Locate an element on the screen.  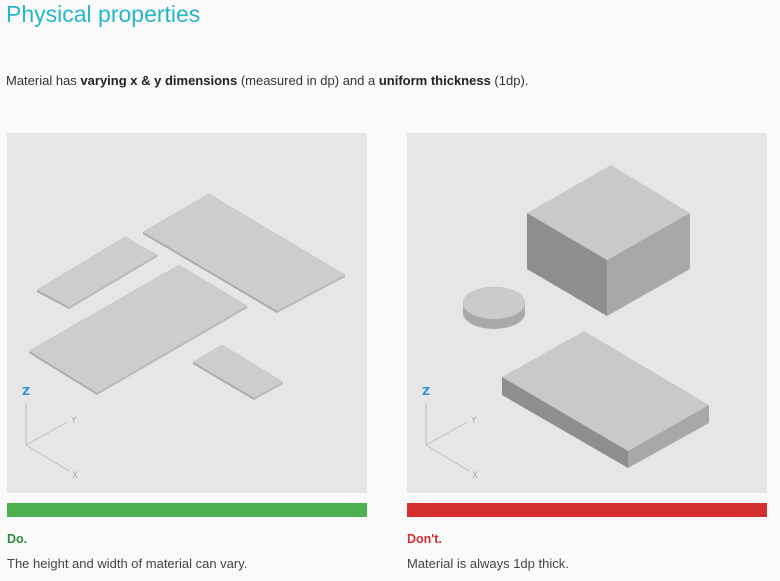
dont-caption: Material is always 1dp thick. is located at coordinates (488, 563).